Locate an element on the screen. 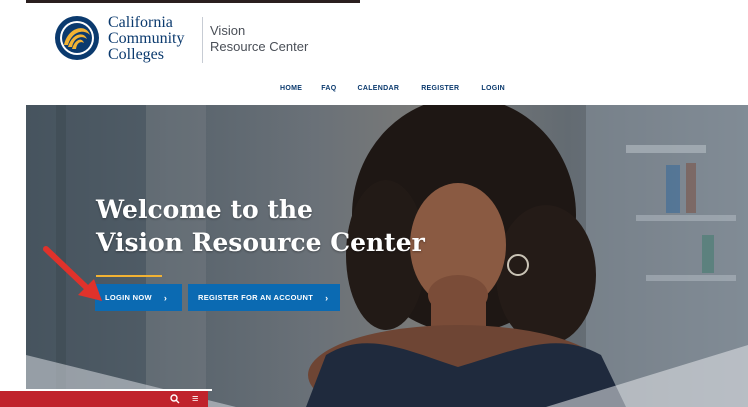 This screenshot has width=748, height=407. hero-title-line-2: Vision Resource Center is located at coordinates (260, 242).